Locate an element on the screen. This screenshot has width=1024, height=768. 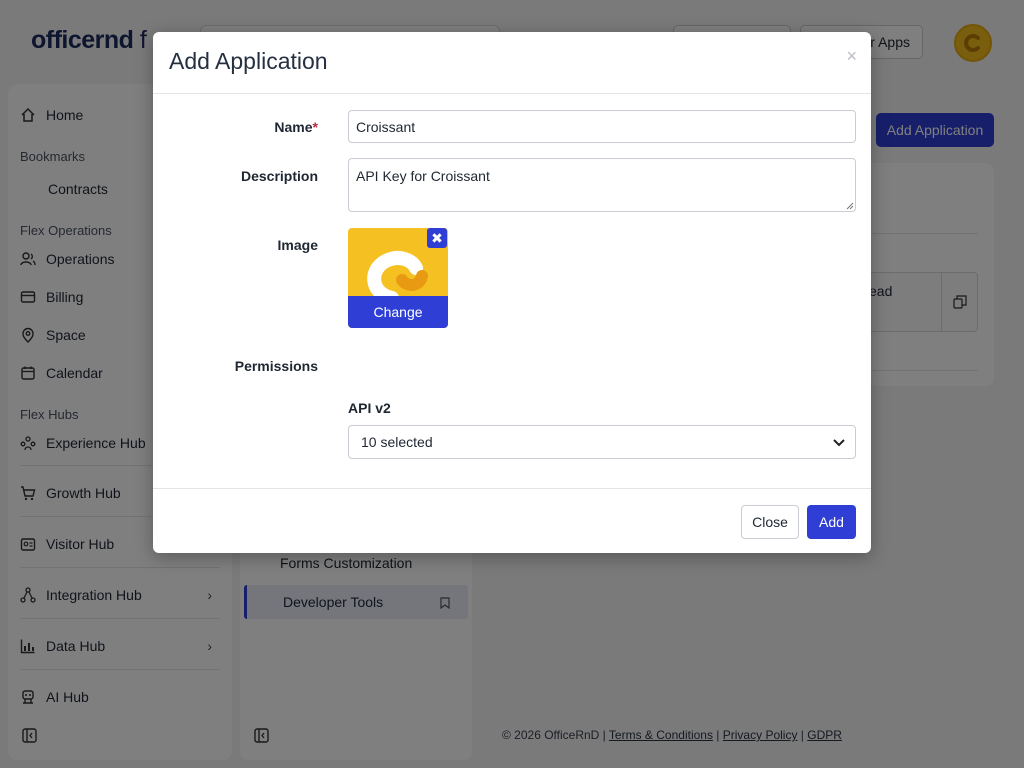
api-v2-label: API v2 is located at coordinates (369, 408).